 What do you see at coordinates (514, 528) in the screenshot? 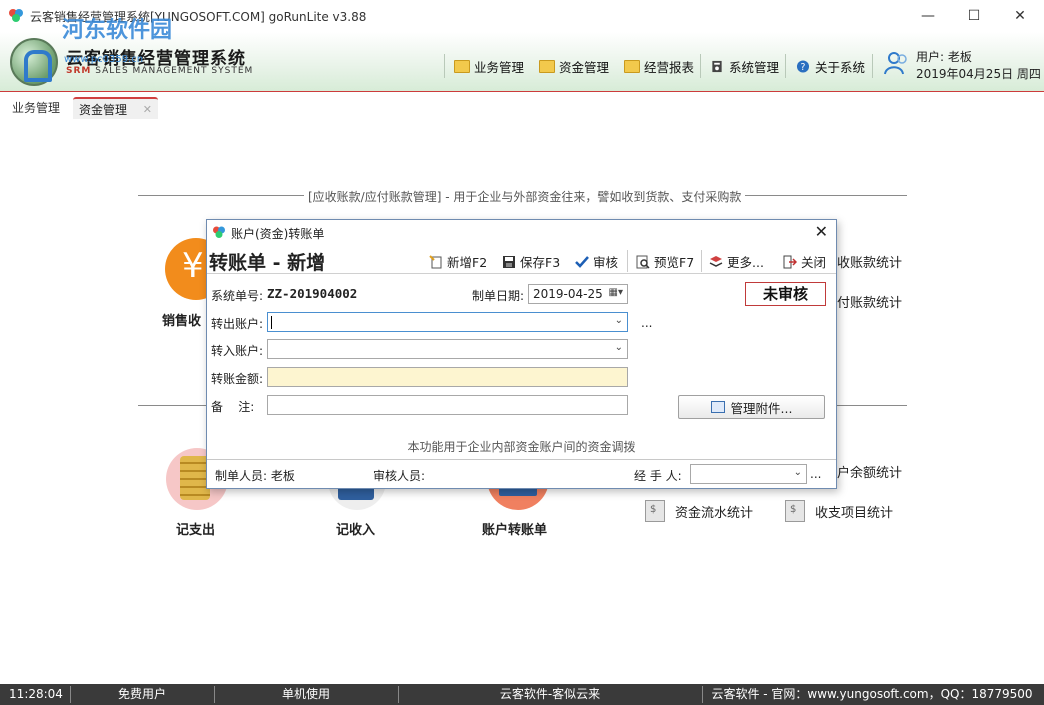
I see `tile-transfer-label: 账户转账单` at bounding box center [514, 528].